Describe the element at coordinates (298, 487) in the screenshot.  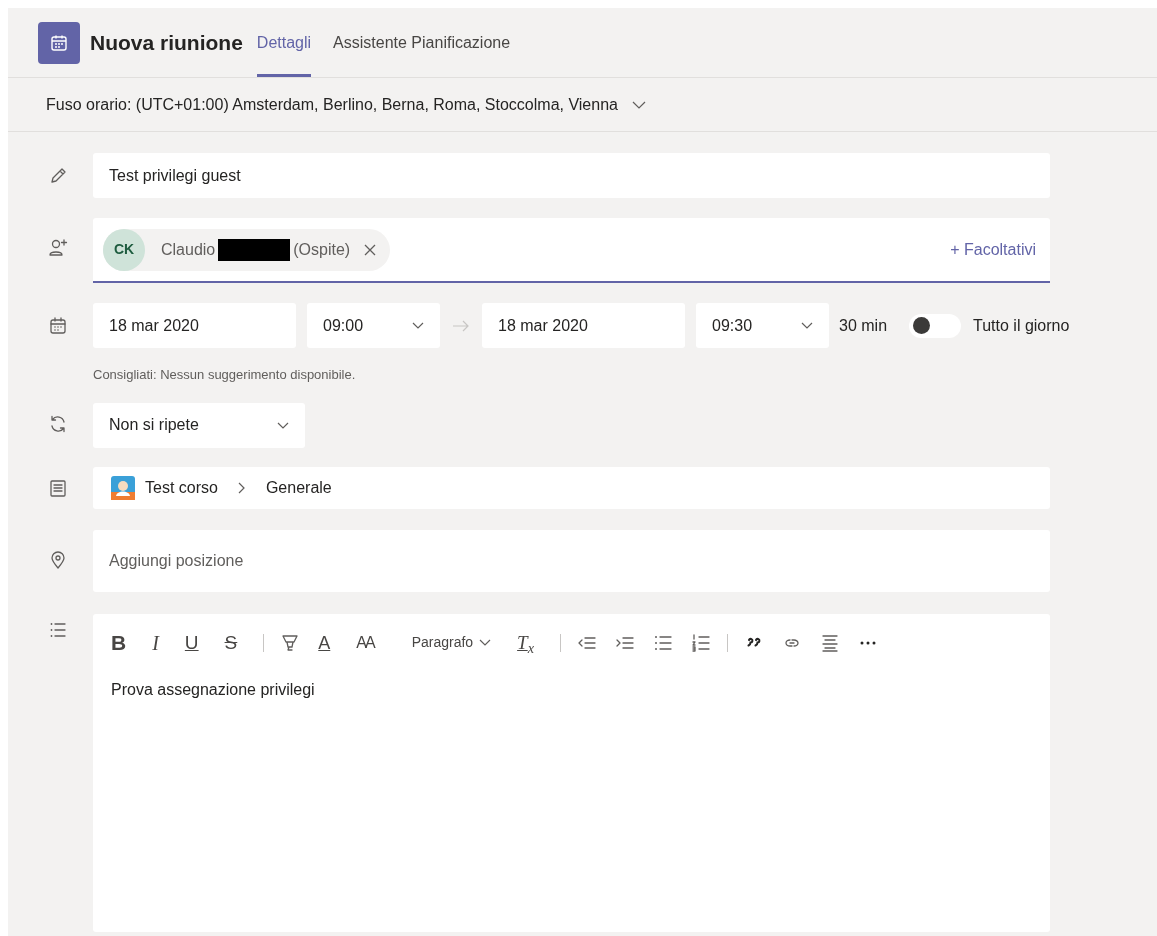
I see `channel-name: Generale` at that location.